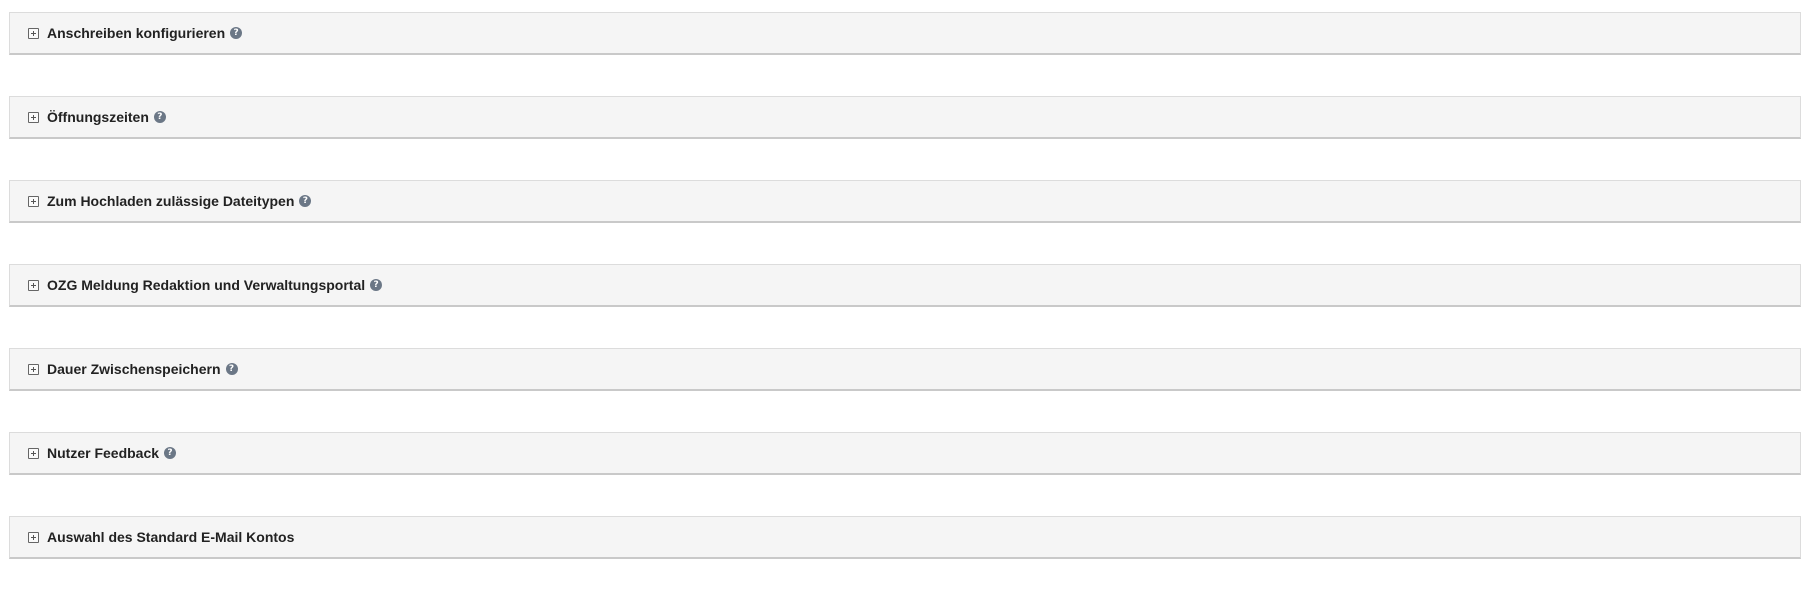 The width and height of the screenshot is (1811, 590). I want to click on panel-title: Dauer Zwischenspeichern, so click(134, 369).